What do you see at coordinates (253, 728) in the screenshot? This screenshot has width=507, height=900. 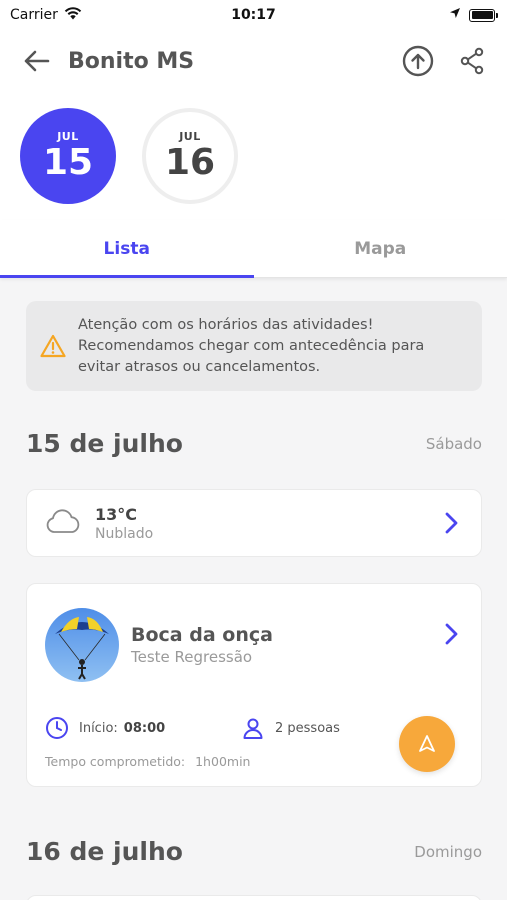 I see `person-icon` at bounding box center [253, 728].